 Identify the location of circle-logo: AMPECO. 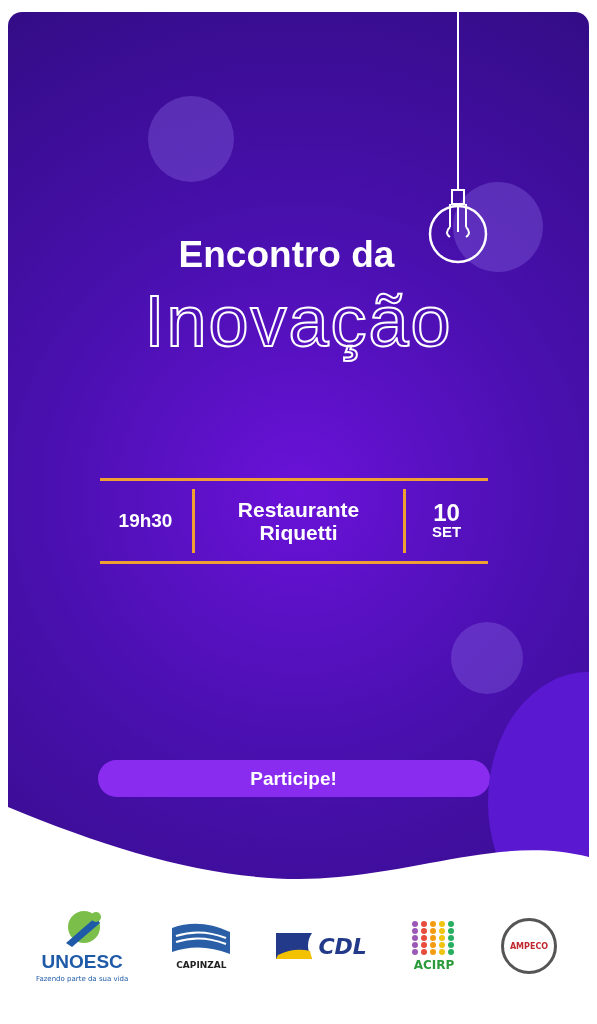
(529, 946).